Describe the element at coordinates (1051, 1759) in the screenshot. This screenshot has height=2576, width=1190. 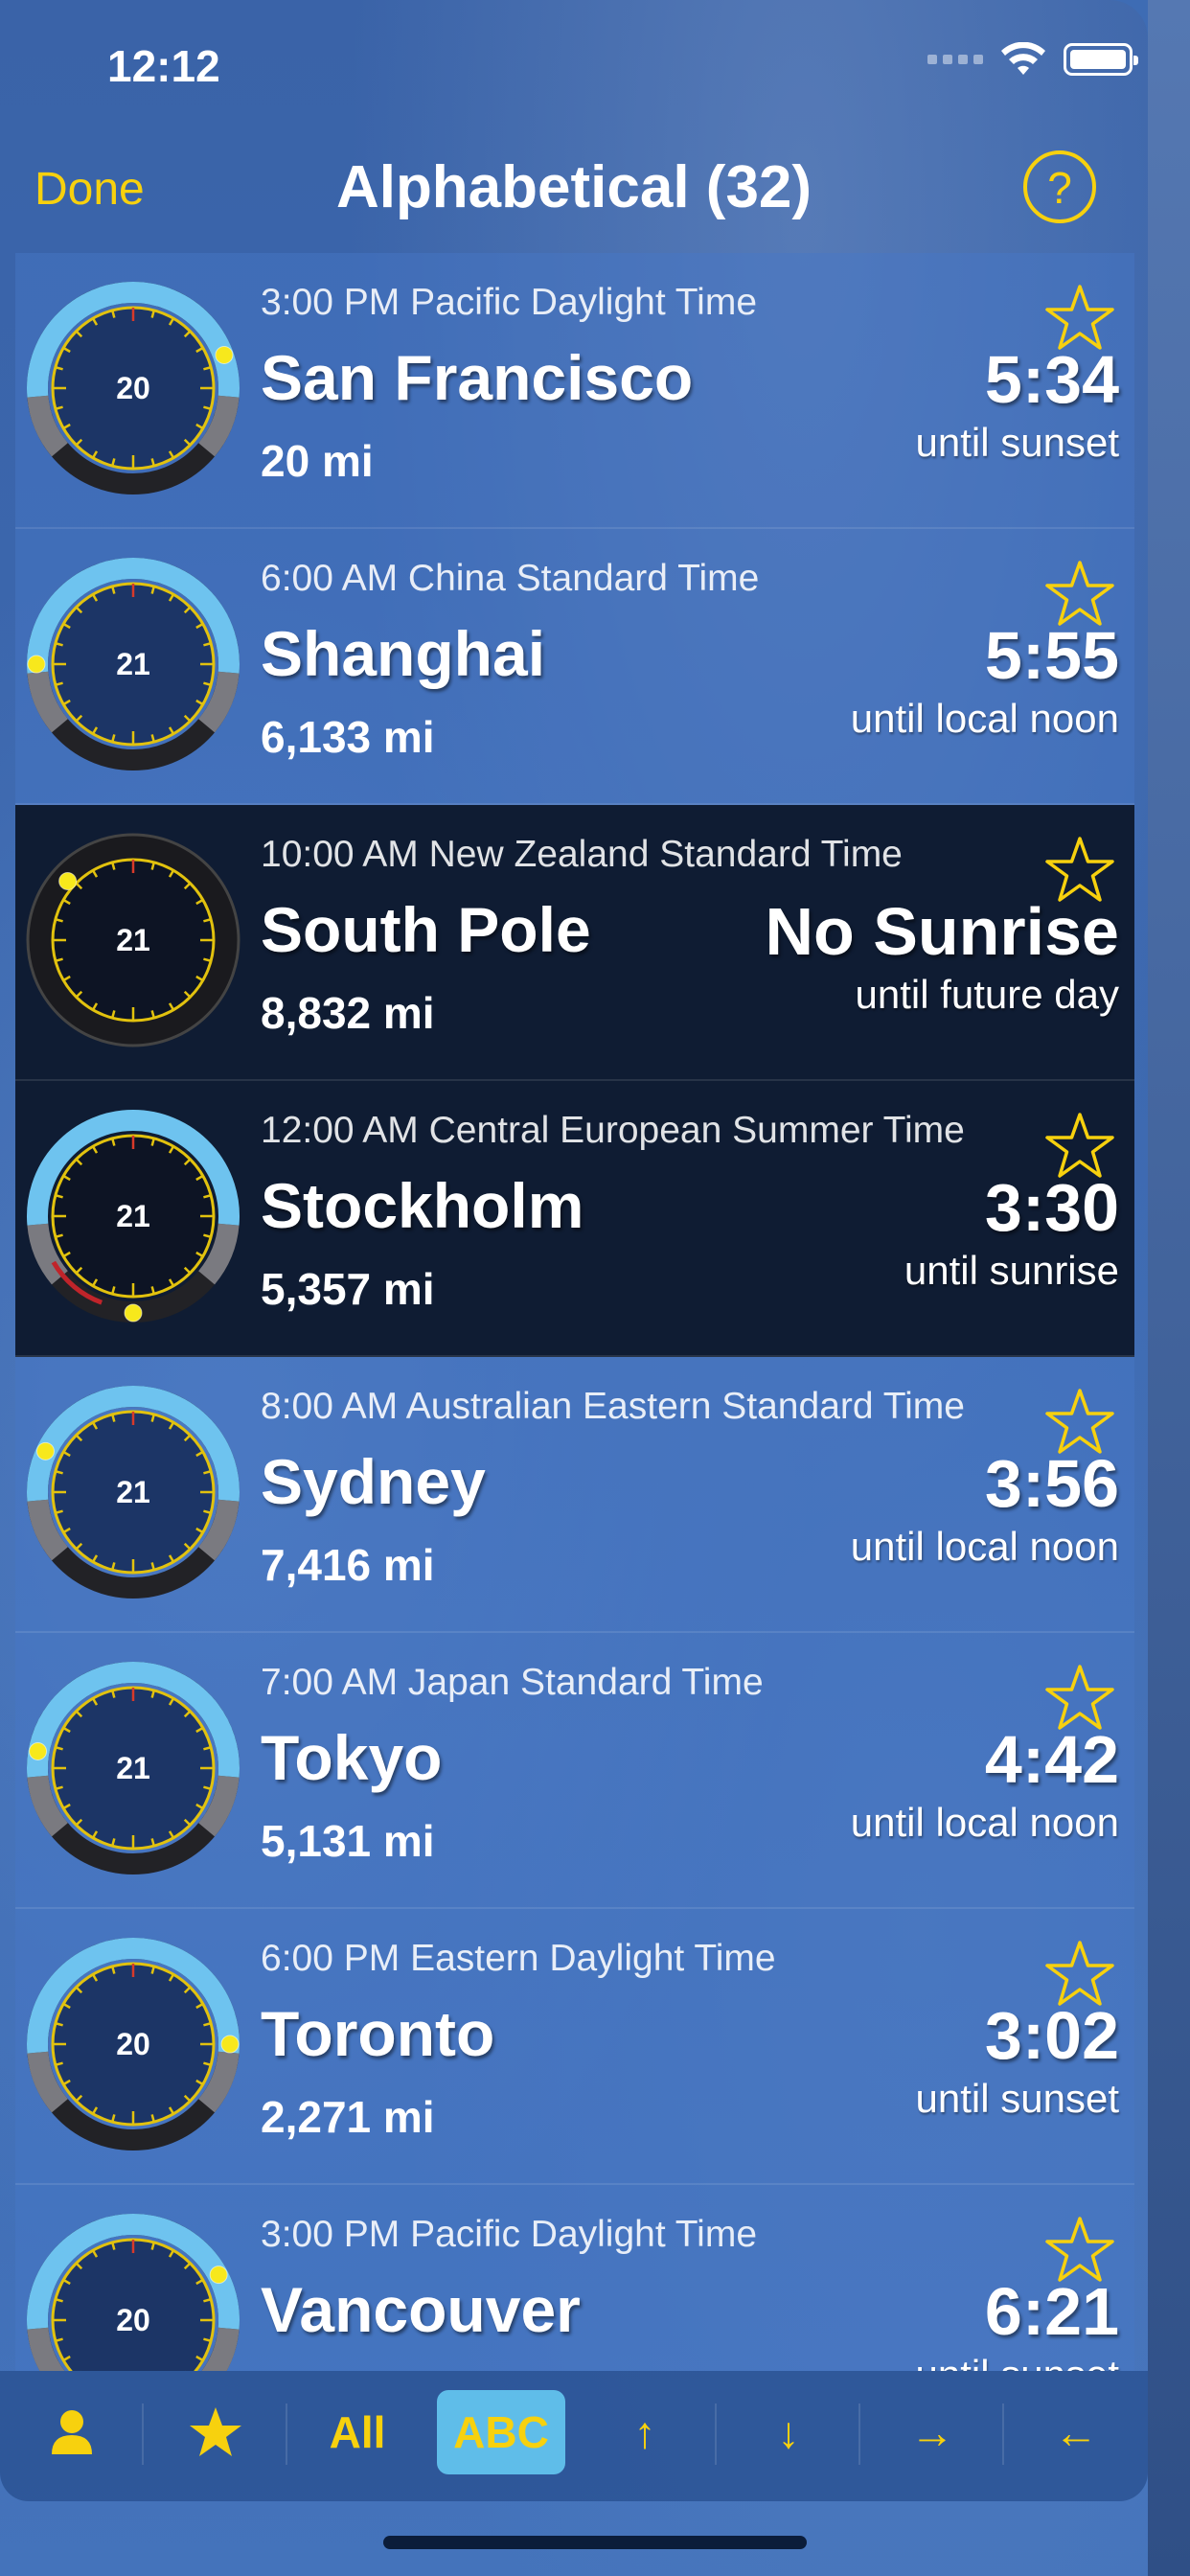
I see `countdown-value: 4:42` at that location.